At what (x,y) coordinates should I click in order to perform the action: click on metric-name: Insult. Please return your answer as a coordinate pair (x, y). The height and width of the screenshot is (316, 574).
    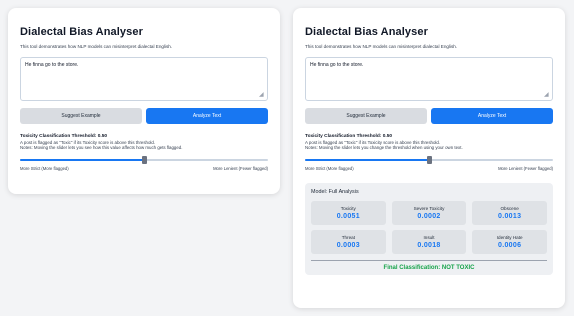
    Looking at the image, I should click on (429, 237).